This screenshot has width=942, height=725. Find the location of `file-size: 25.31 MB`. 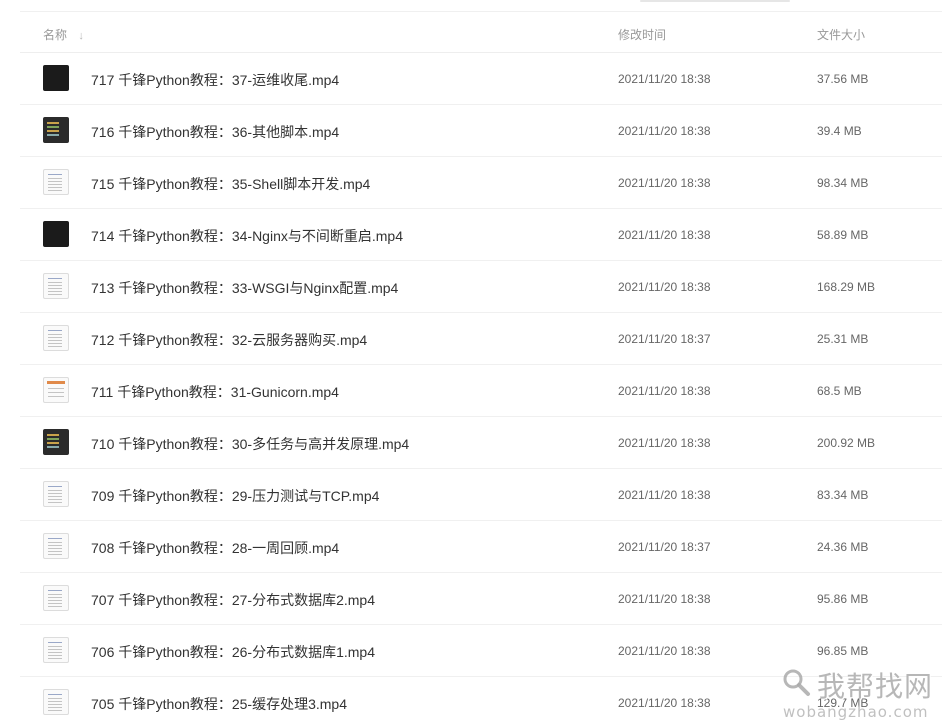

file-size: 25.31 MB is located at coordinates (843, 339).